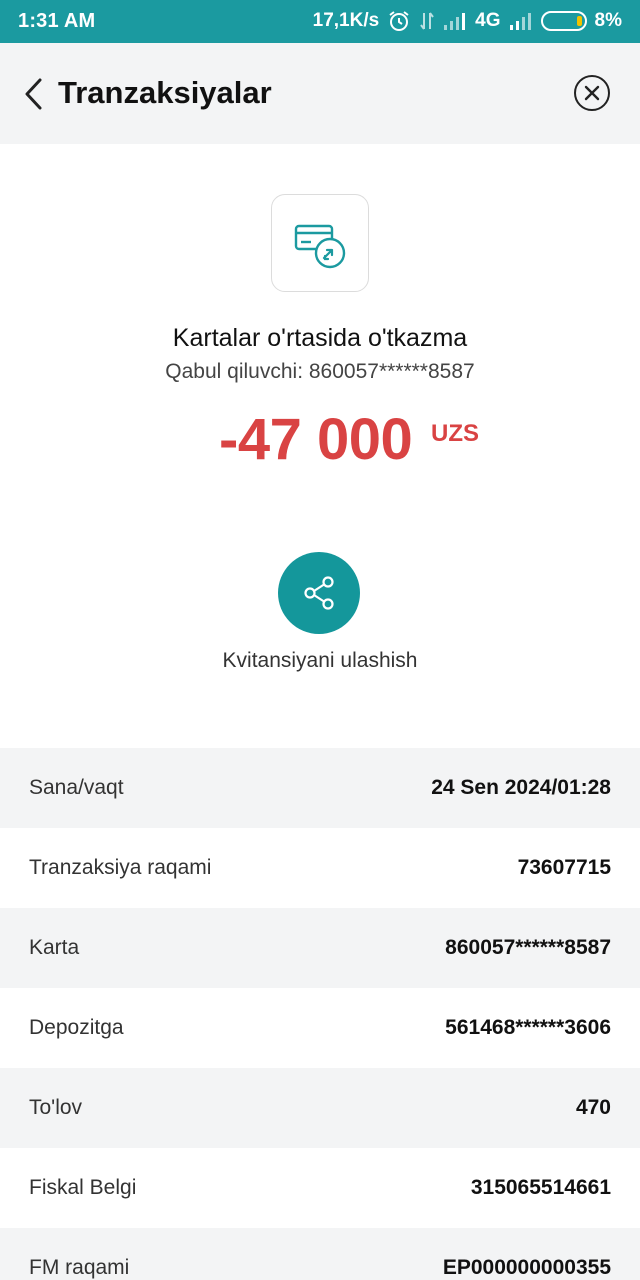 This screenshot has width=640, height=1280. Describe the element at coordinates (593, 1107) in the screenshot. I see `detail-value: 470` at that location.